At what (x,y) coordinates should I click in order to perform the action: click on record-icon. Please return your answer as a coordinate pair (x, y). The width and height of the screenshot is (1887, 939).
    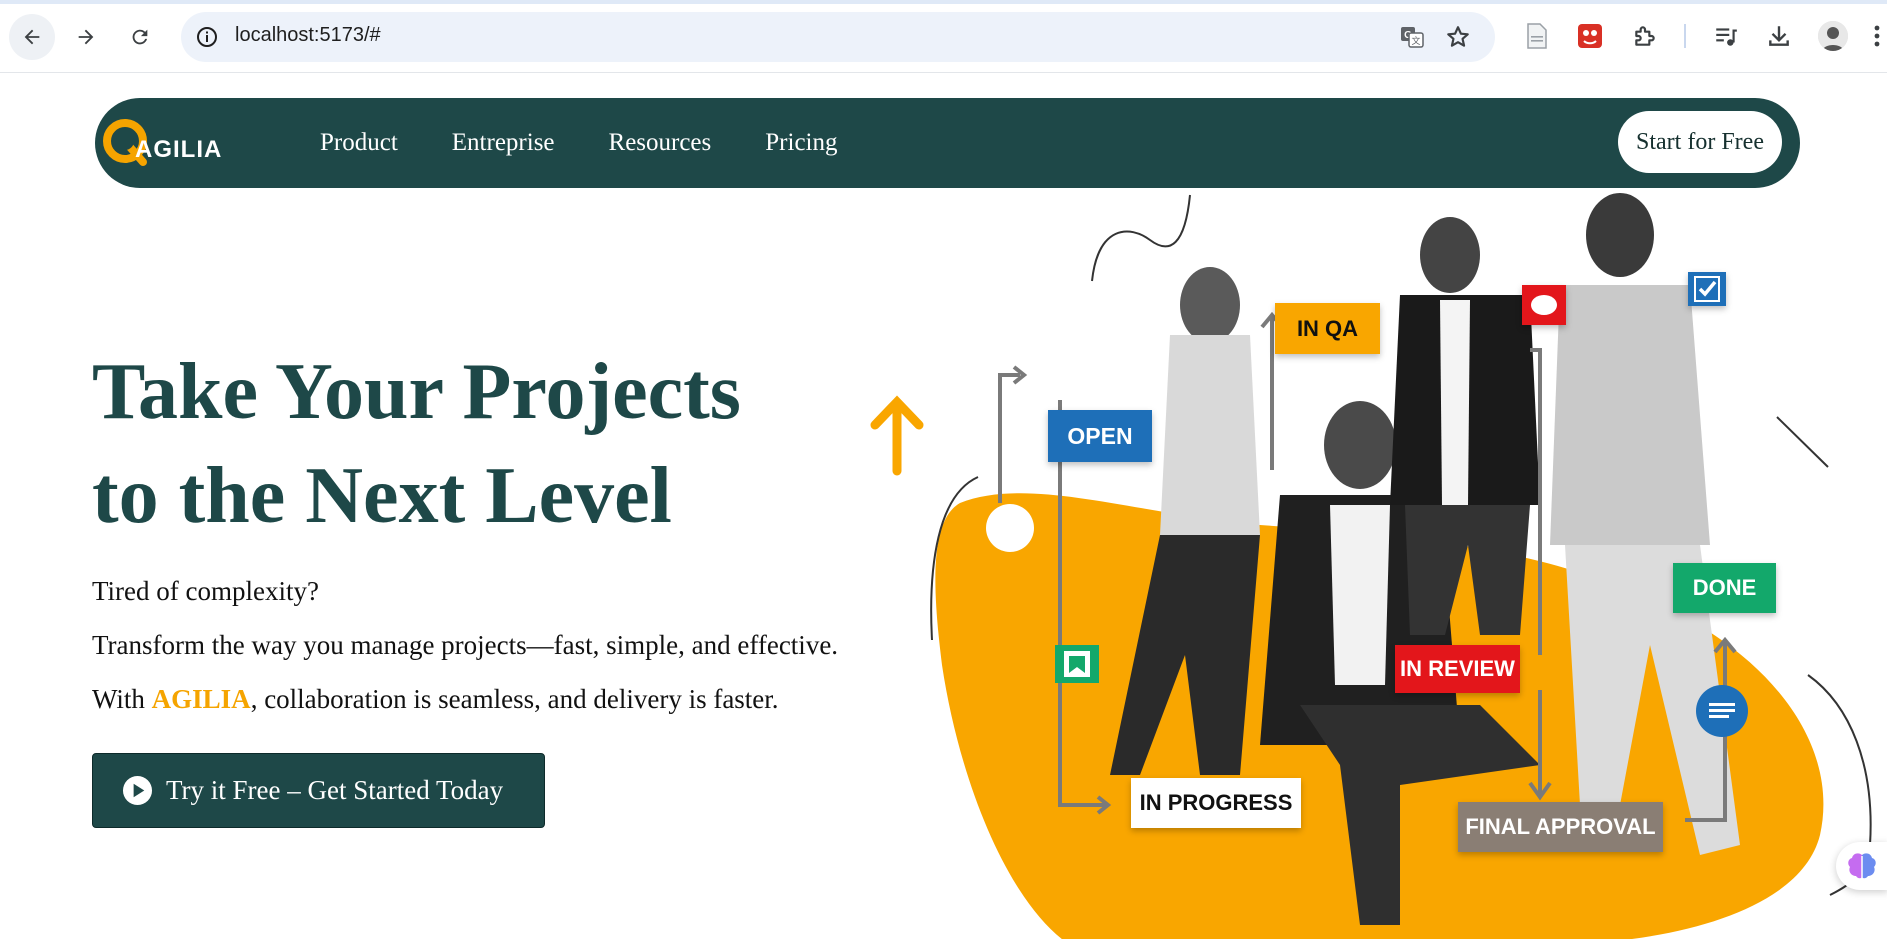
    Looking at the image, I should click on (1544, 305).